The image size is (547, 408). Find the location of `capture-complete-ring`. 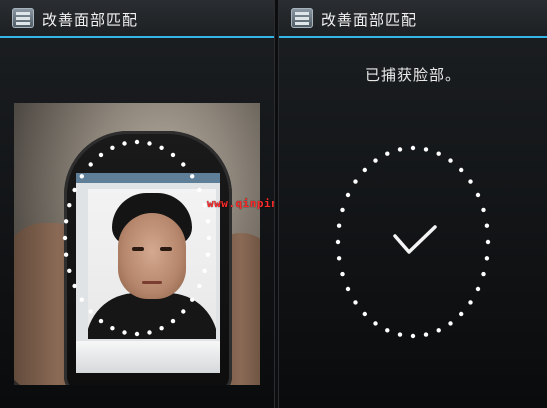

capture-complete-ring is located at coordinates (413, 242).